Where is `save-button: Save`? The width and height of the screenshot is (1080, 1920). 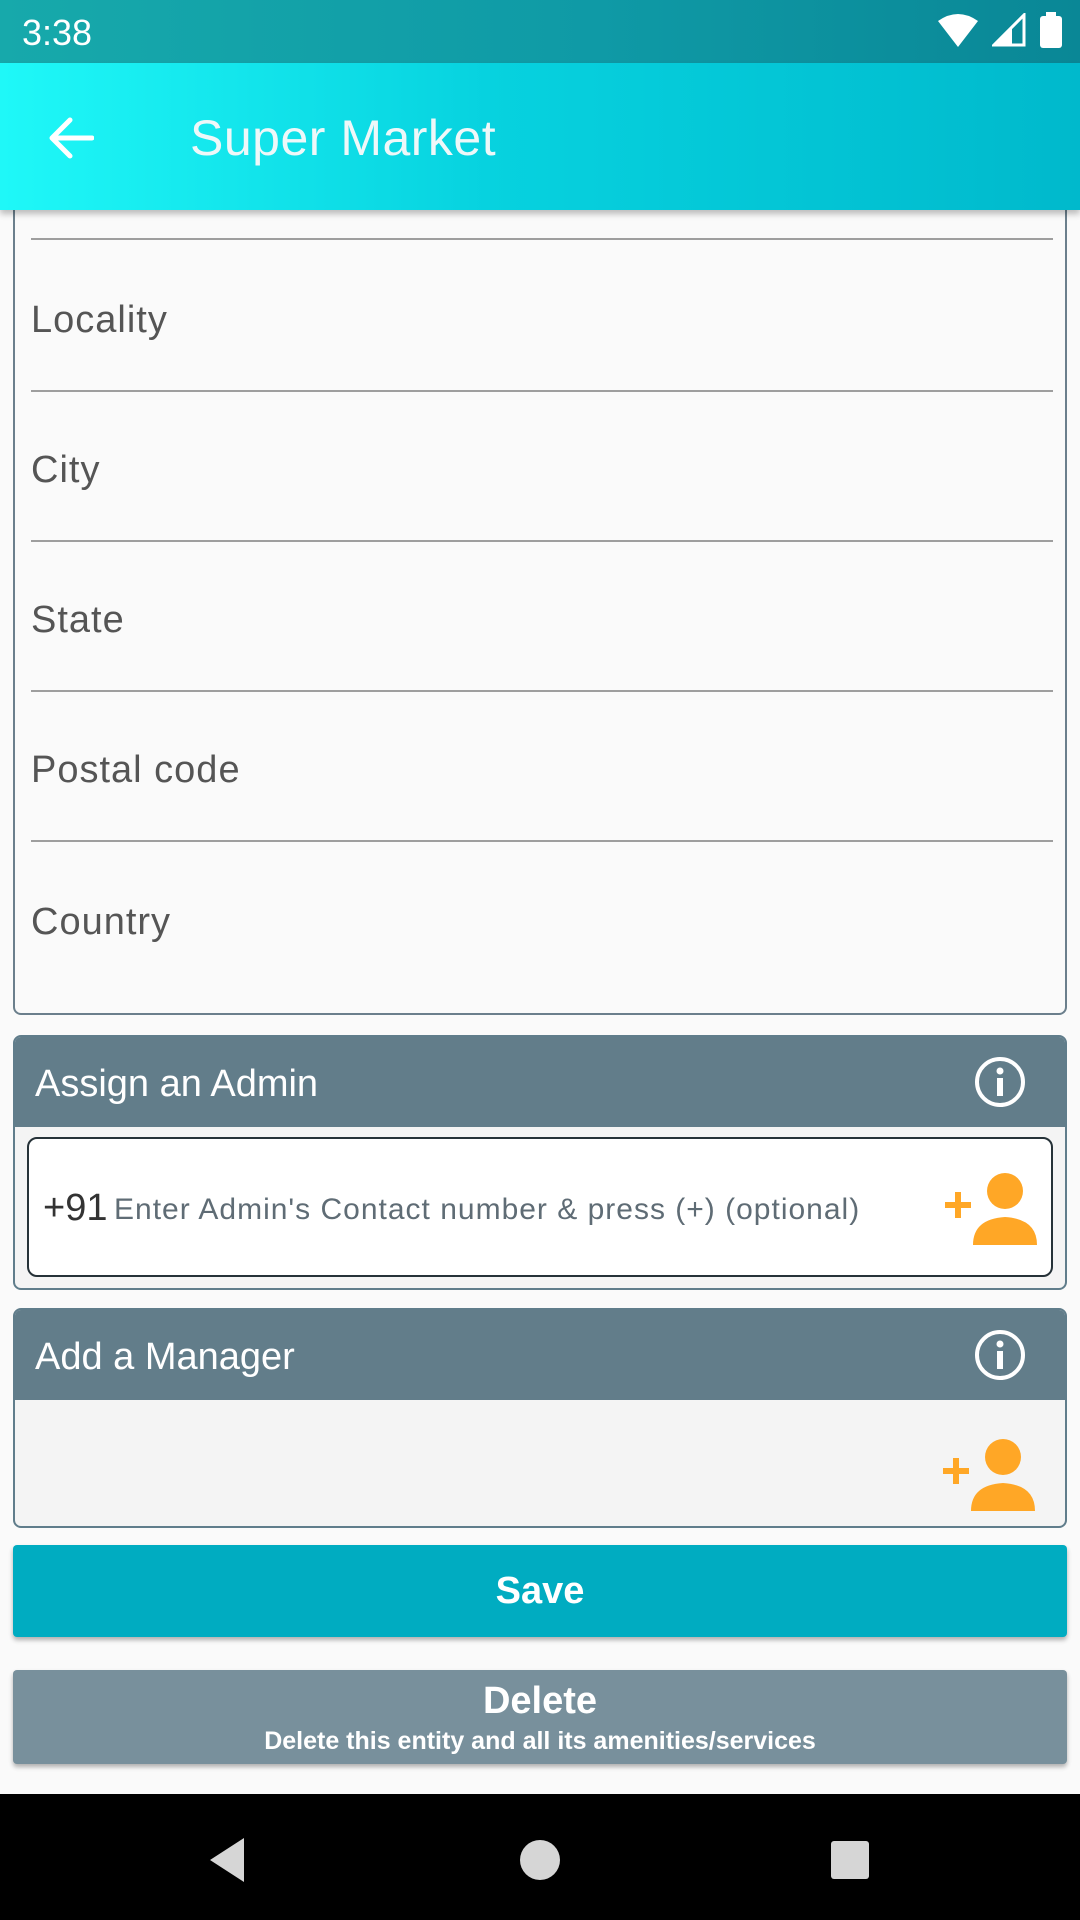 save-button: Save is located at coordinates (540, 1591).